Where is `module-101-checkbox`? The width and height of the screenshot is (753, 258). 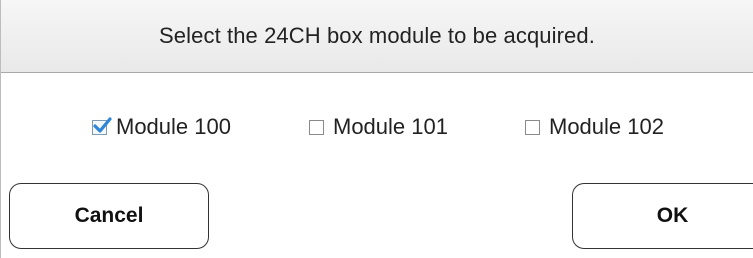 module-101-checkbox is located at coordinates (316, 127).